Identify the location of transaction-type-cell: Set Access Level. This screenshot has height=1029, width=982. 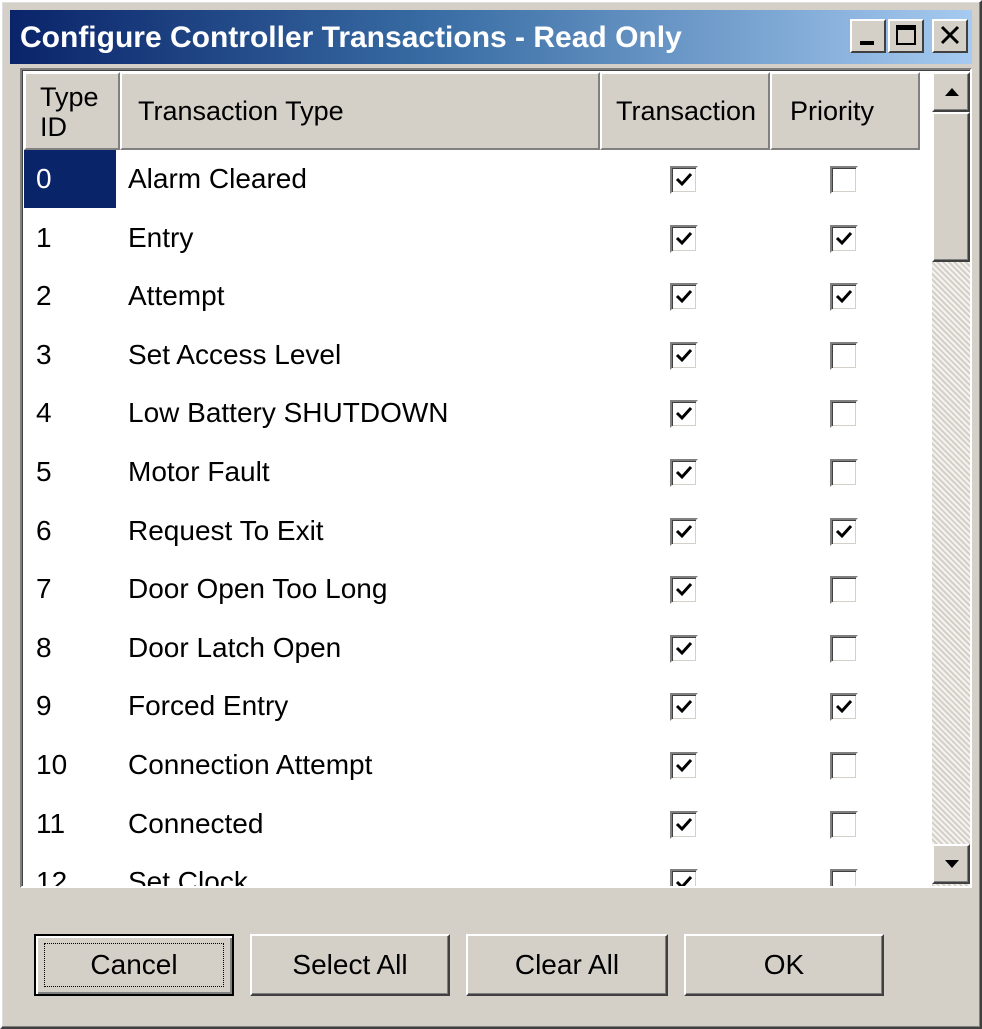
(234, 355).